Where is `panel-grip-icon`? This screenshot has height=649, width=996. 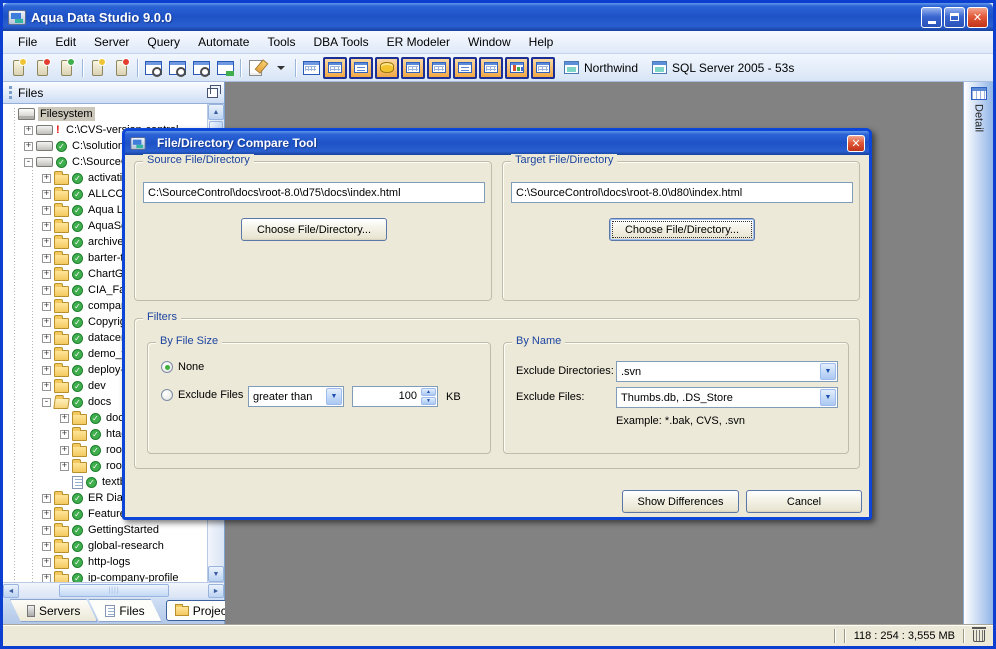 panel-grip-icon is located at coordinates (10, 92).